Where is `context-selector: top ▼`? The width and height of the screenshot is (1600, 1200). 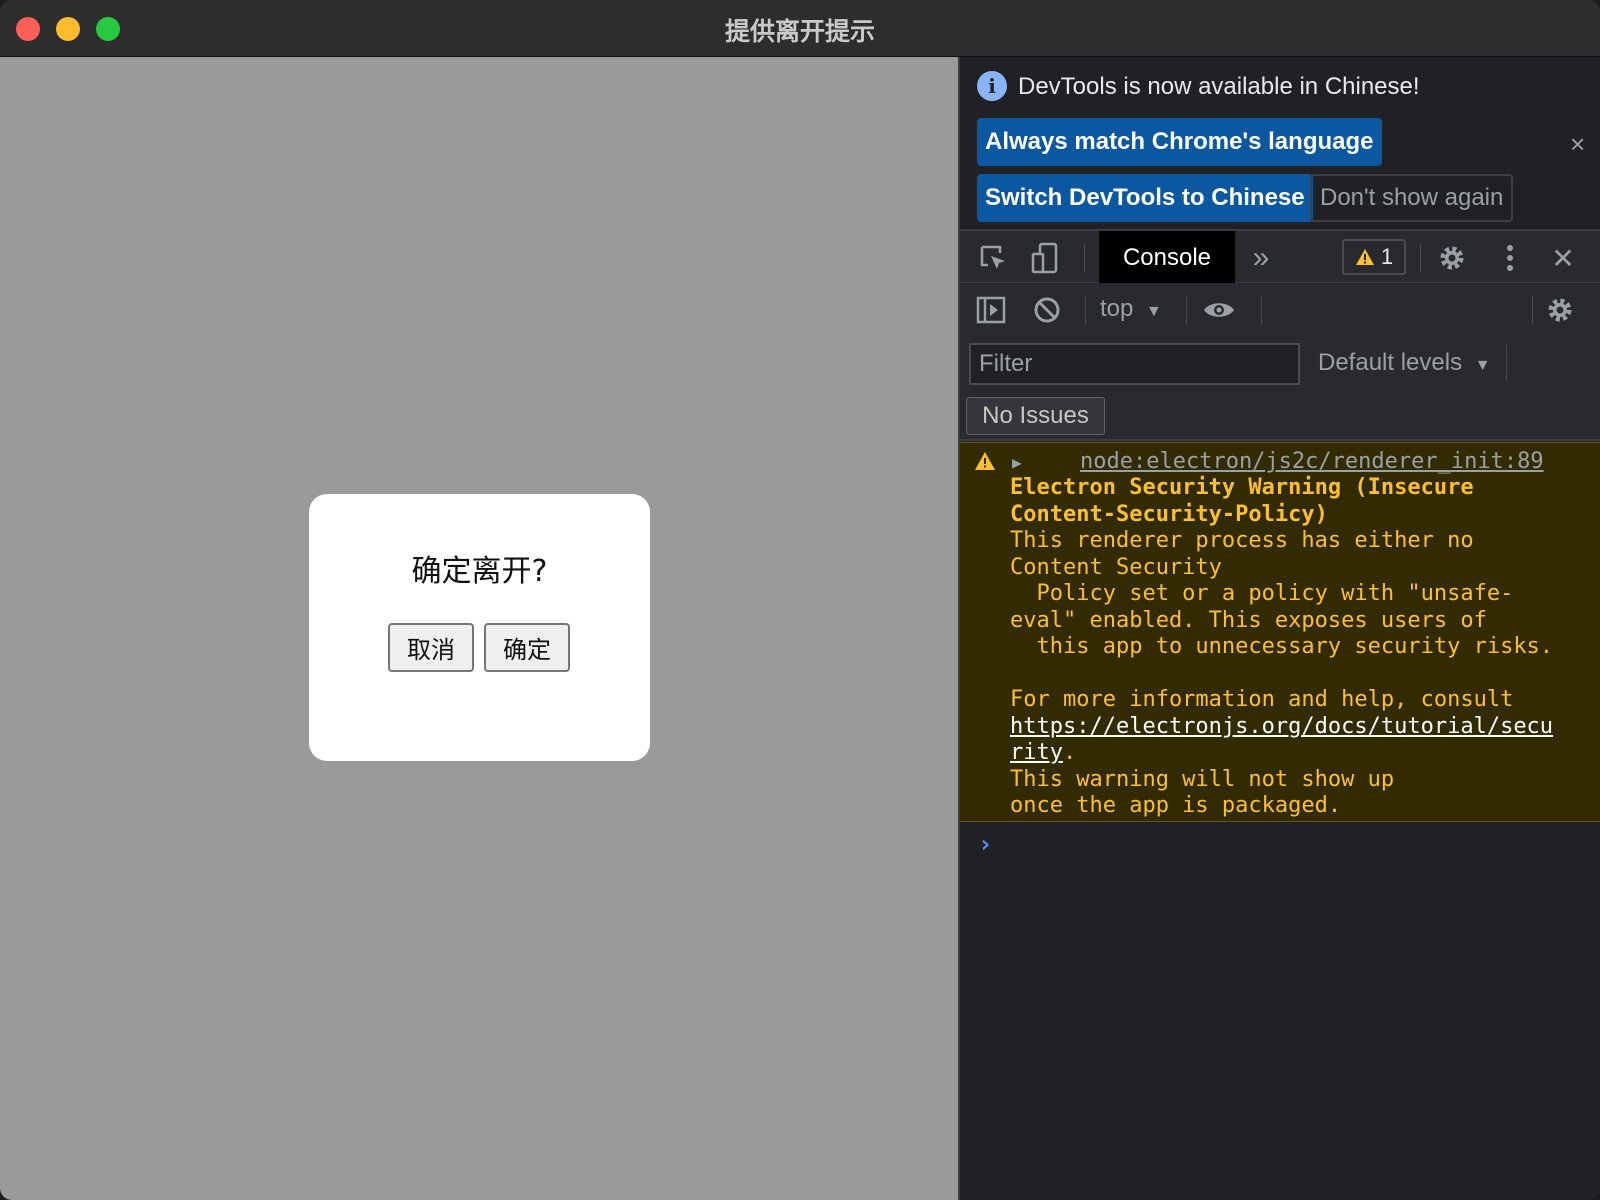 context-selector: top ▼ is located at coordinates (1131, 310).